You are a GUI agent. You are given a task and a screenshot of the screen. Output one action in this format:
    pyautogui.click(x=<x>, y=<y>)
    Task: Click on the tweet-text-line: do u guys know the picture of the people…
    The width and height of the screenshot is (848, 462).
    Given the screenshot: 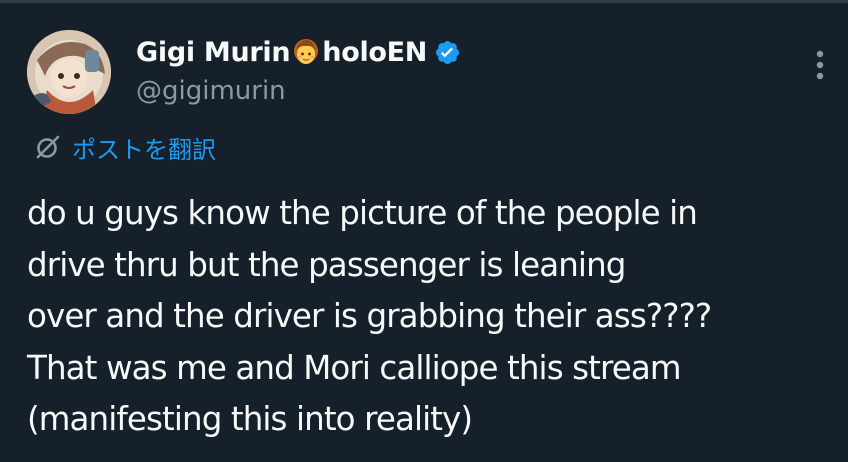 What is the action you would take?
    pyautogui.click(x=362, y=213)
    